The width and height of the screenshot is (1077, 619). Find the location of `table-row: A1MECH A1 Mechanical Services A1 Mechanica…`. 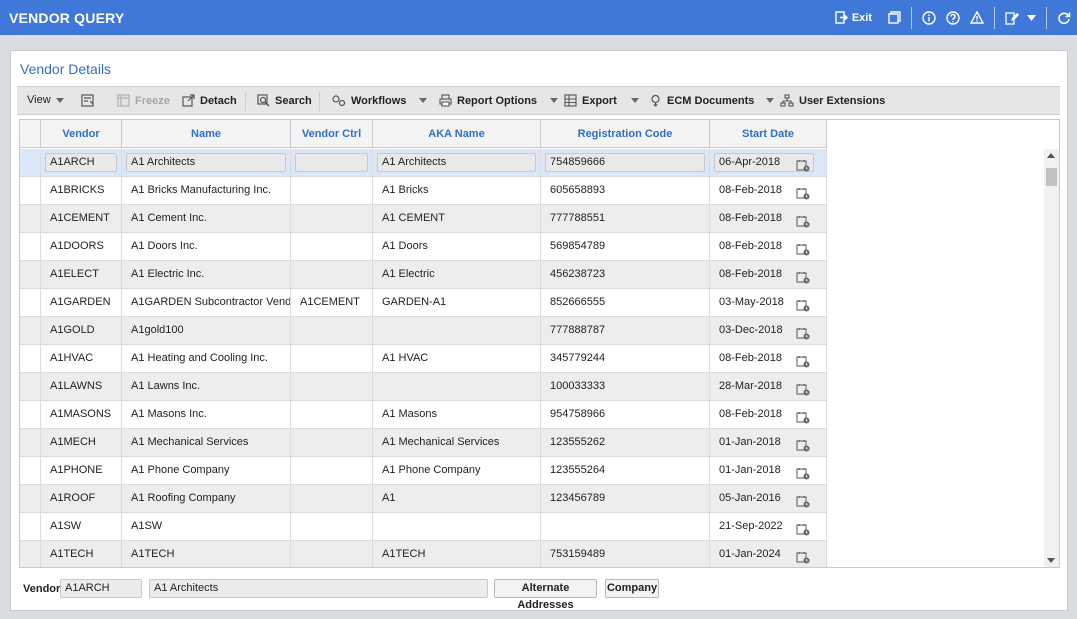

table-row: A1MECH A1 Mechanical Services A1 Mechanica… is located at coordinates (423, 443).